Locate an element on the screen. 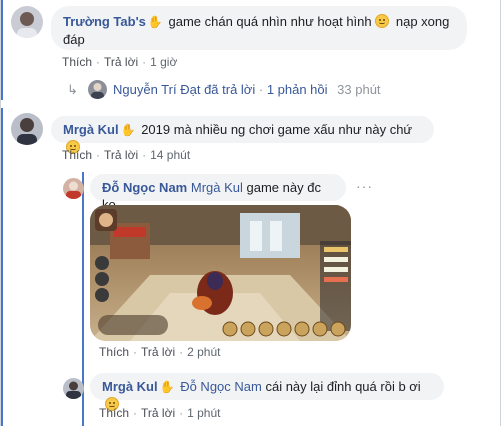  replier-name: Nguyễn Trí Đạt is located at coordinates (157, 89).